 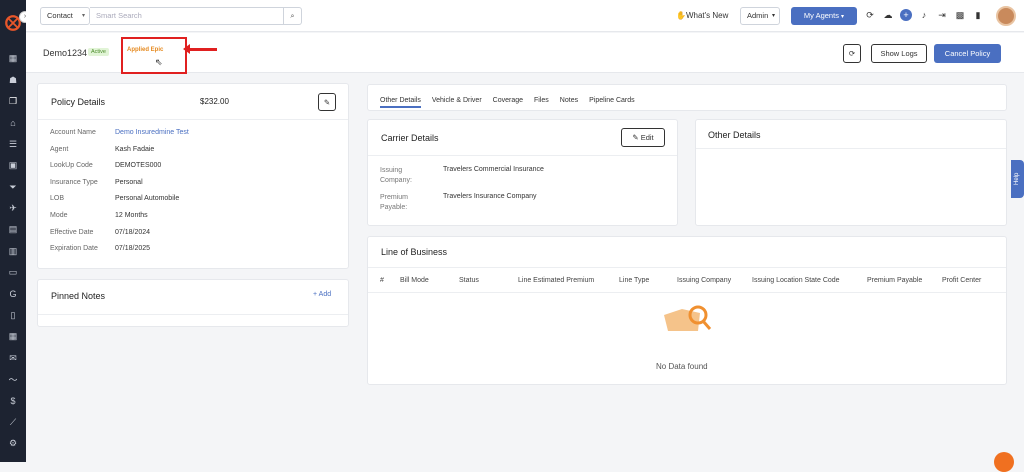 What do you see at coordinates (13, 443) in the screenshot?
I see `settings-icon: ⚙` at bounding box center [13, 443].